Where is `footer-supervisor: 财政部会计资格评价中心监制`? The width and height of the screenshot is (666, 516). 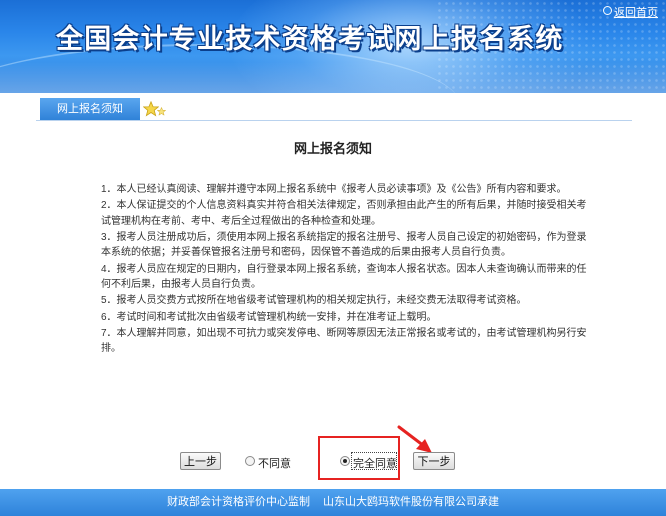
footer-supervisor: 财政部会计资格评价中心监制 is located at coordinates (238, 502).